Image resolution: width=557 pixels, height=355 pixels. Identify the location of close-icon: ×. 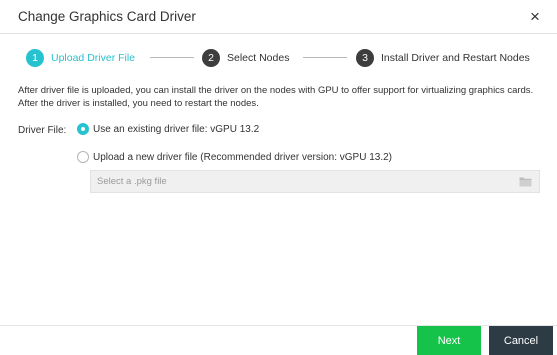
(535, 17).